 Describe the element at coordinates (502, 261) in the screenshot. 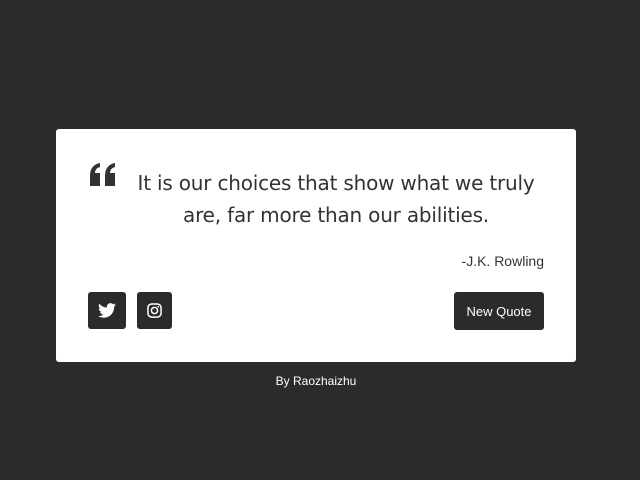

I see `quote-author: -J.K. Rowling` at that location.